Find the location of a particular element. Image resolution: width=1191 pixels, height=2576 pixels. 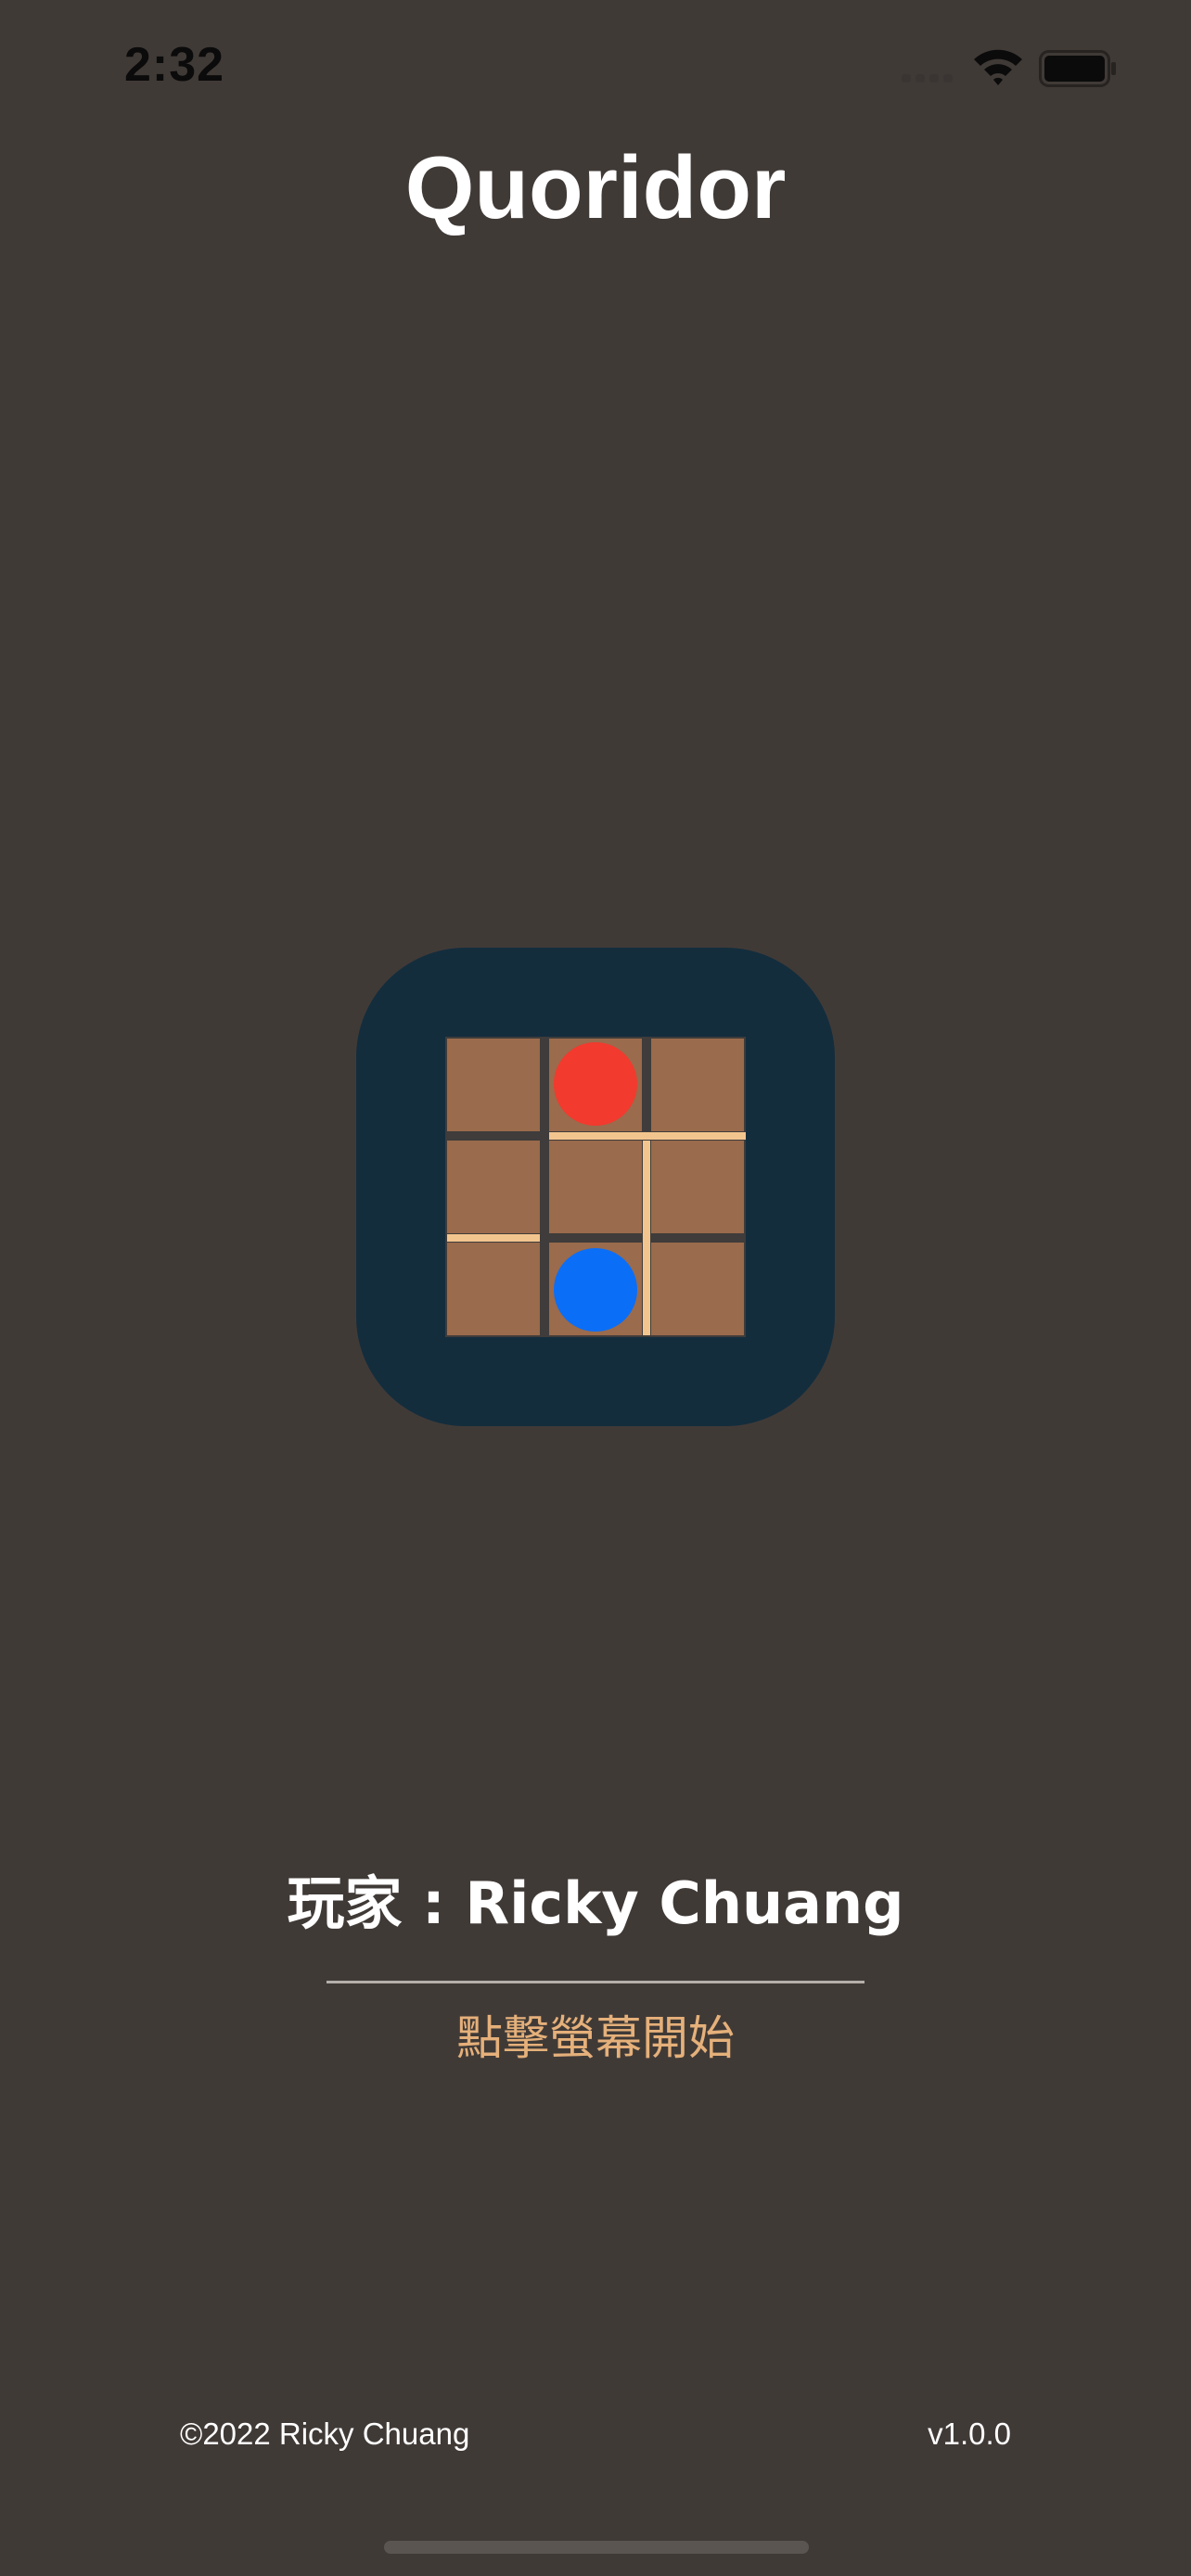

version-text: v1.0.0 is located at coordinates (970, 2434).